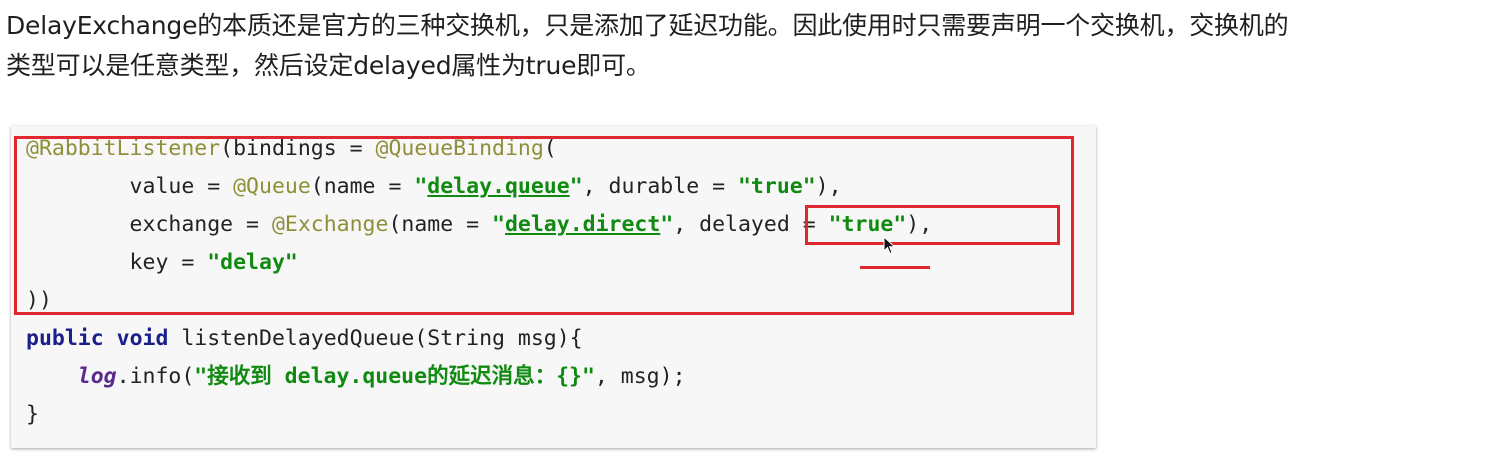 Image resolution: width=1500 pixels, height=464 pixels. Describe the element at coordinates (328, 65) in the screenshot. I see `paragraph-line-2: 类型可以是任意类型，然后设定delayed属性为true即可。` at that location.